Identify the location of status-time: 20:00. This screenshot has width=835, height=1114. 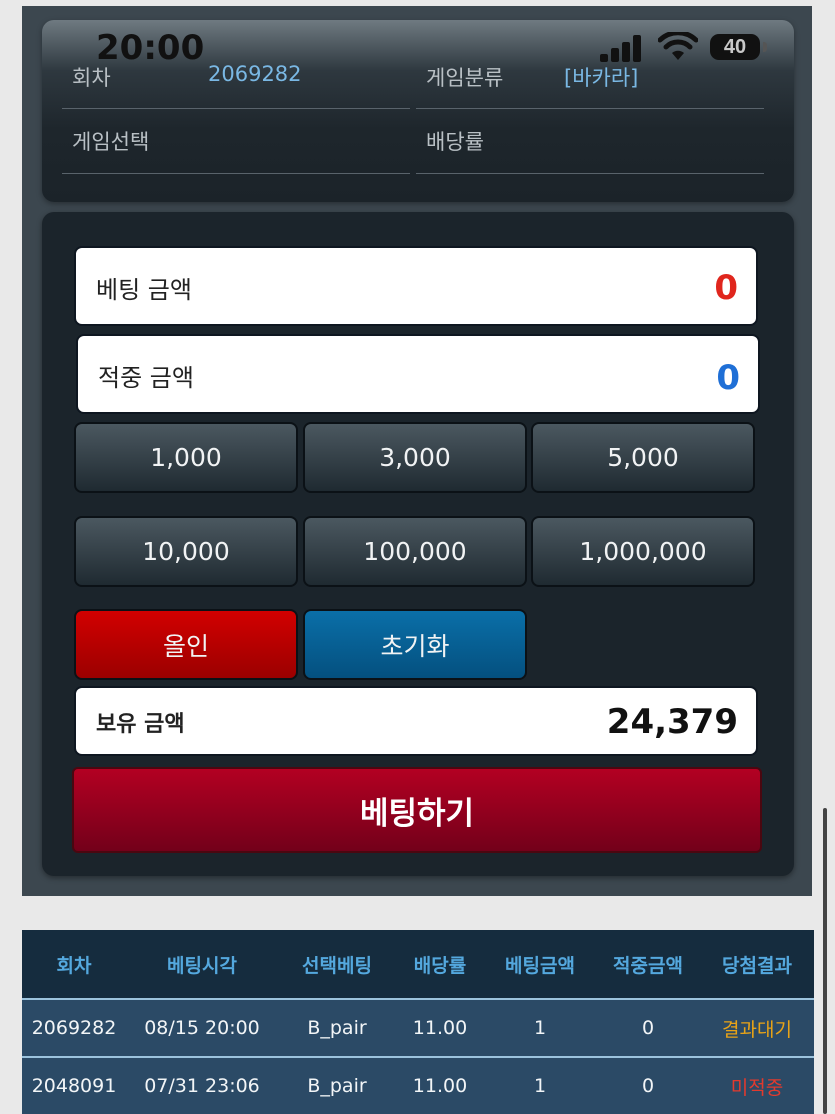
(150, 48).